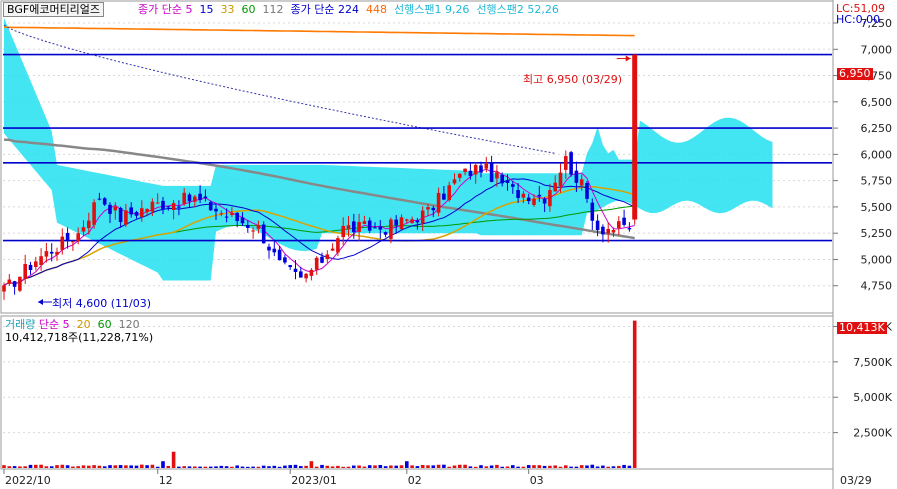  What do you see at coordinates (877, 181) in the screenshot?
I see `price-tick-label: 5,750` at bounding box center [877, 181].